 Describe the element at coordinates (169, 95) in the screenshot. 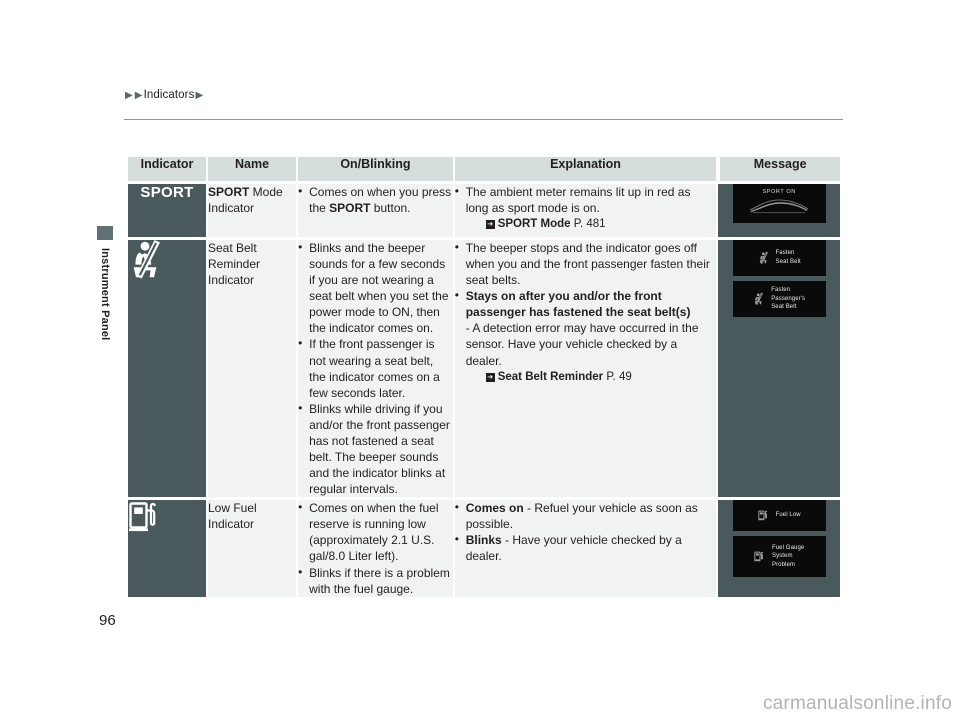

I see `breadcrumb-label: Indicators` at that location.